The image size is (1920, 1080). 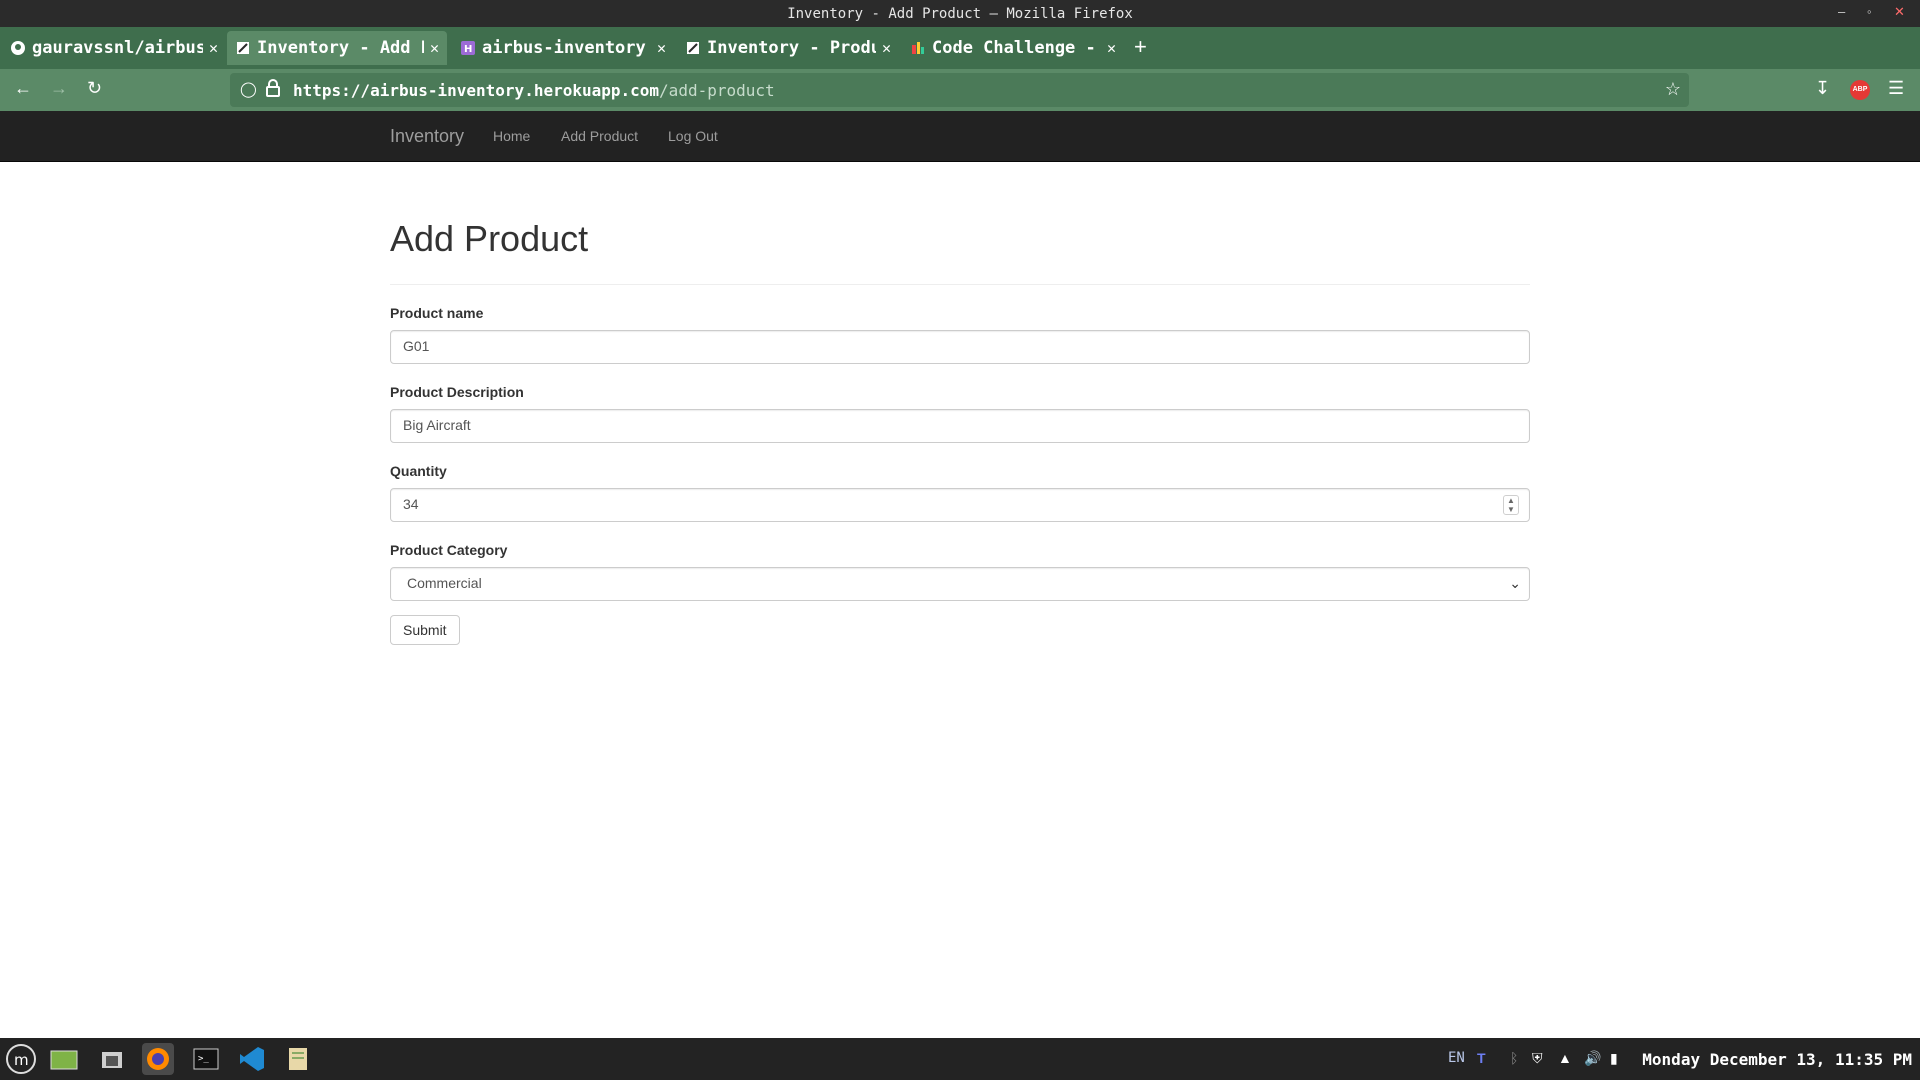 I want to click on downloads-icon: ↧, so click(x=1822, y=88).